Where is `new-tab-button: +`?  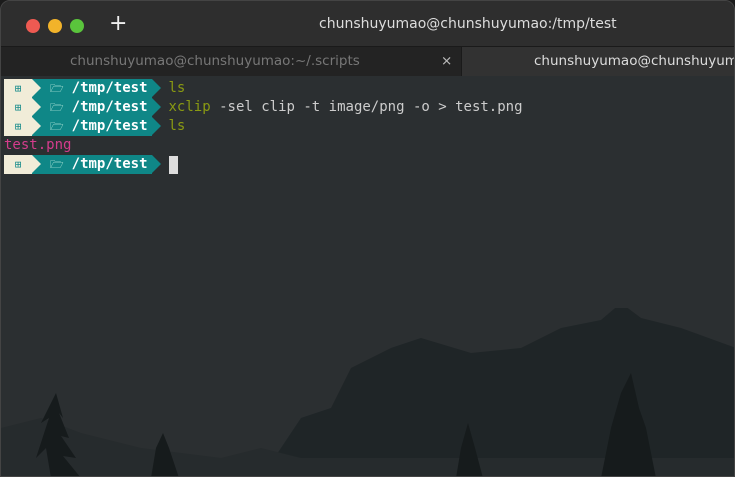 new-tab-button: + is located at coordinates (118, 24).